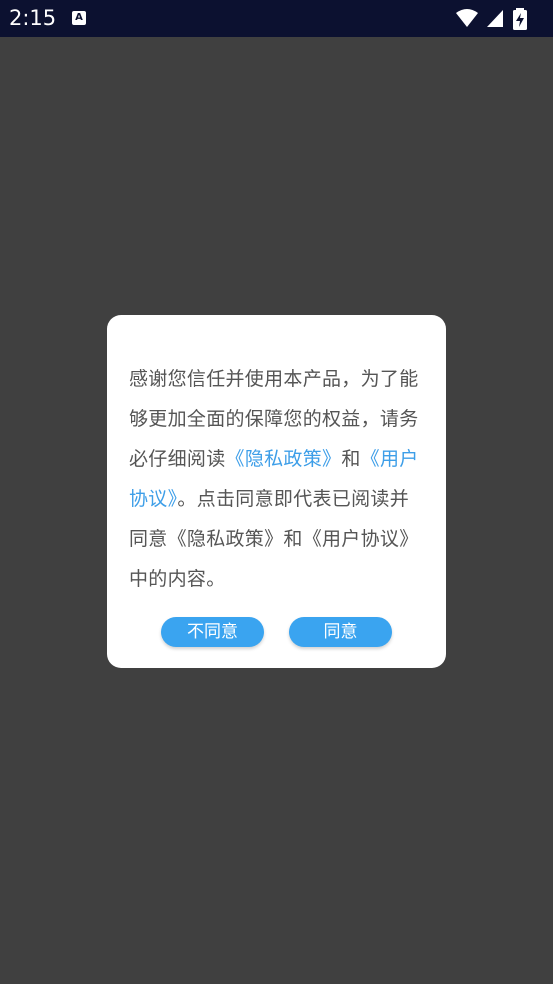 The image size is (553, 984). What do you see at coordinates (276, 18) in the screenshot?
I see `status-bar: 2:15 A` at bounding box center [276, 18].